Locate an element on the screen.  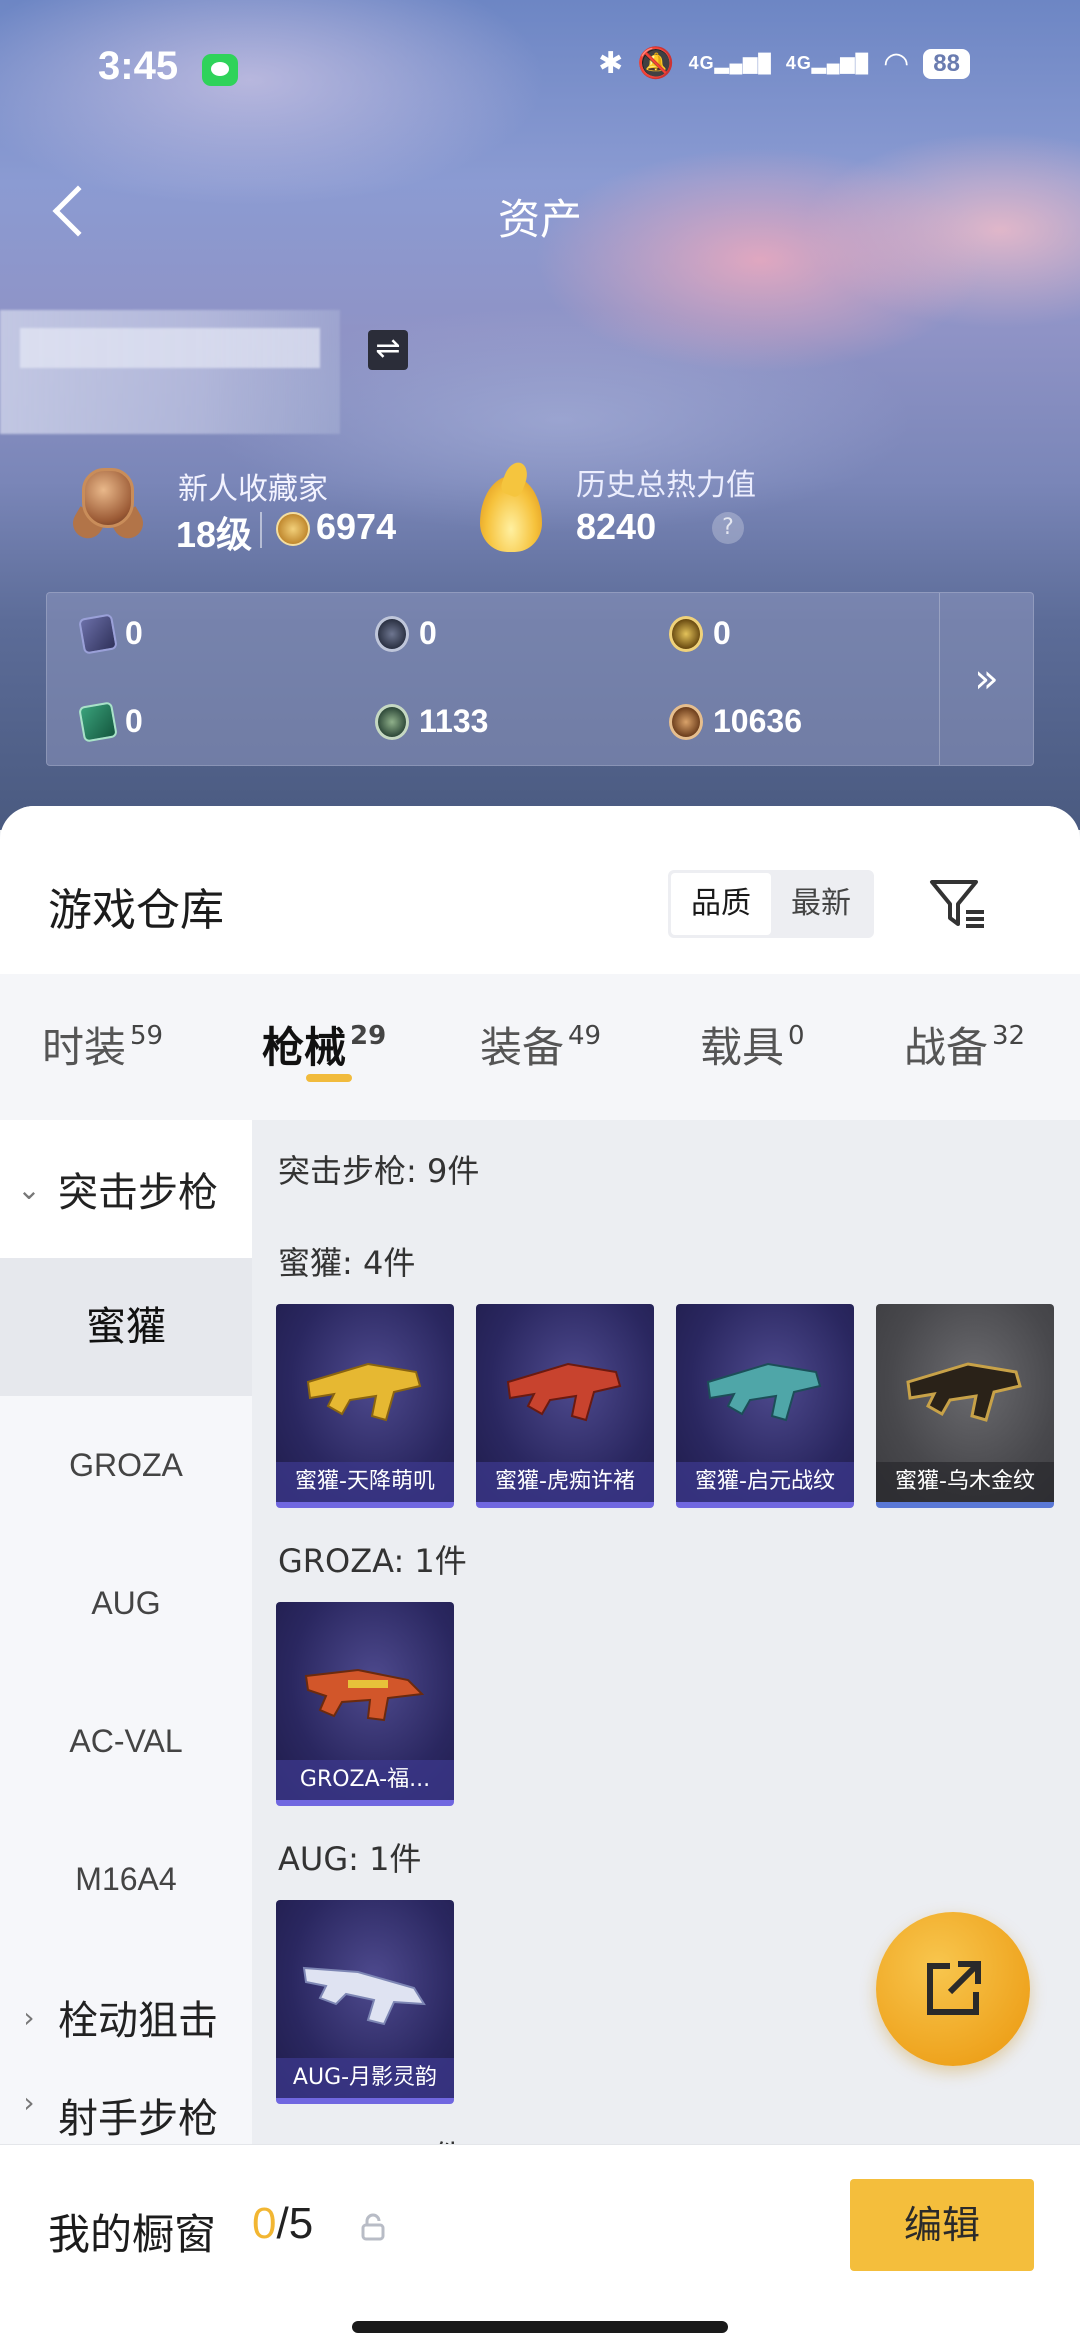
skin-card: AUG-月影灵韵 is located at coordinates (365, 2002).